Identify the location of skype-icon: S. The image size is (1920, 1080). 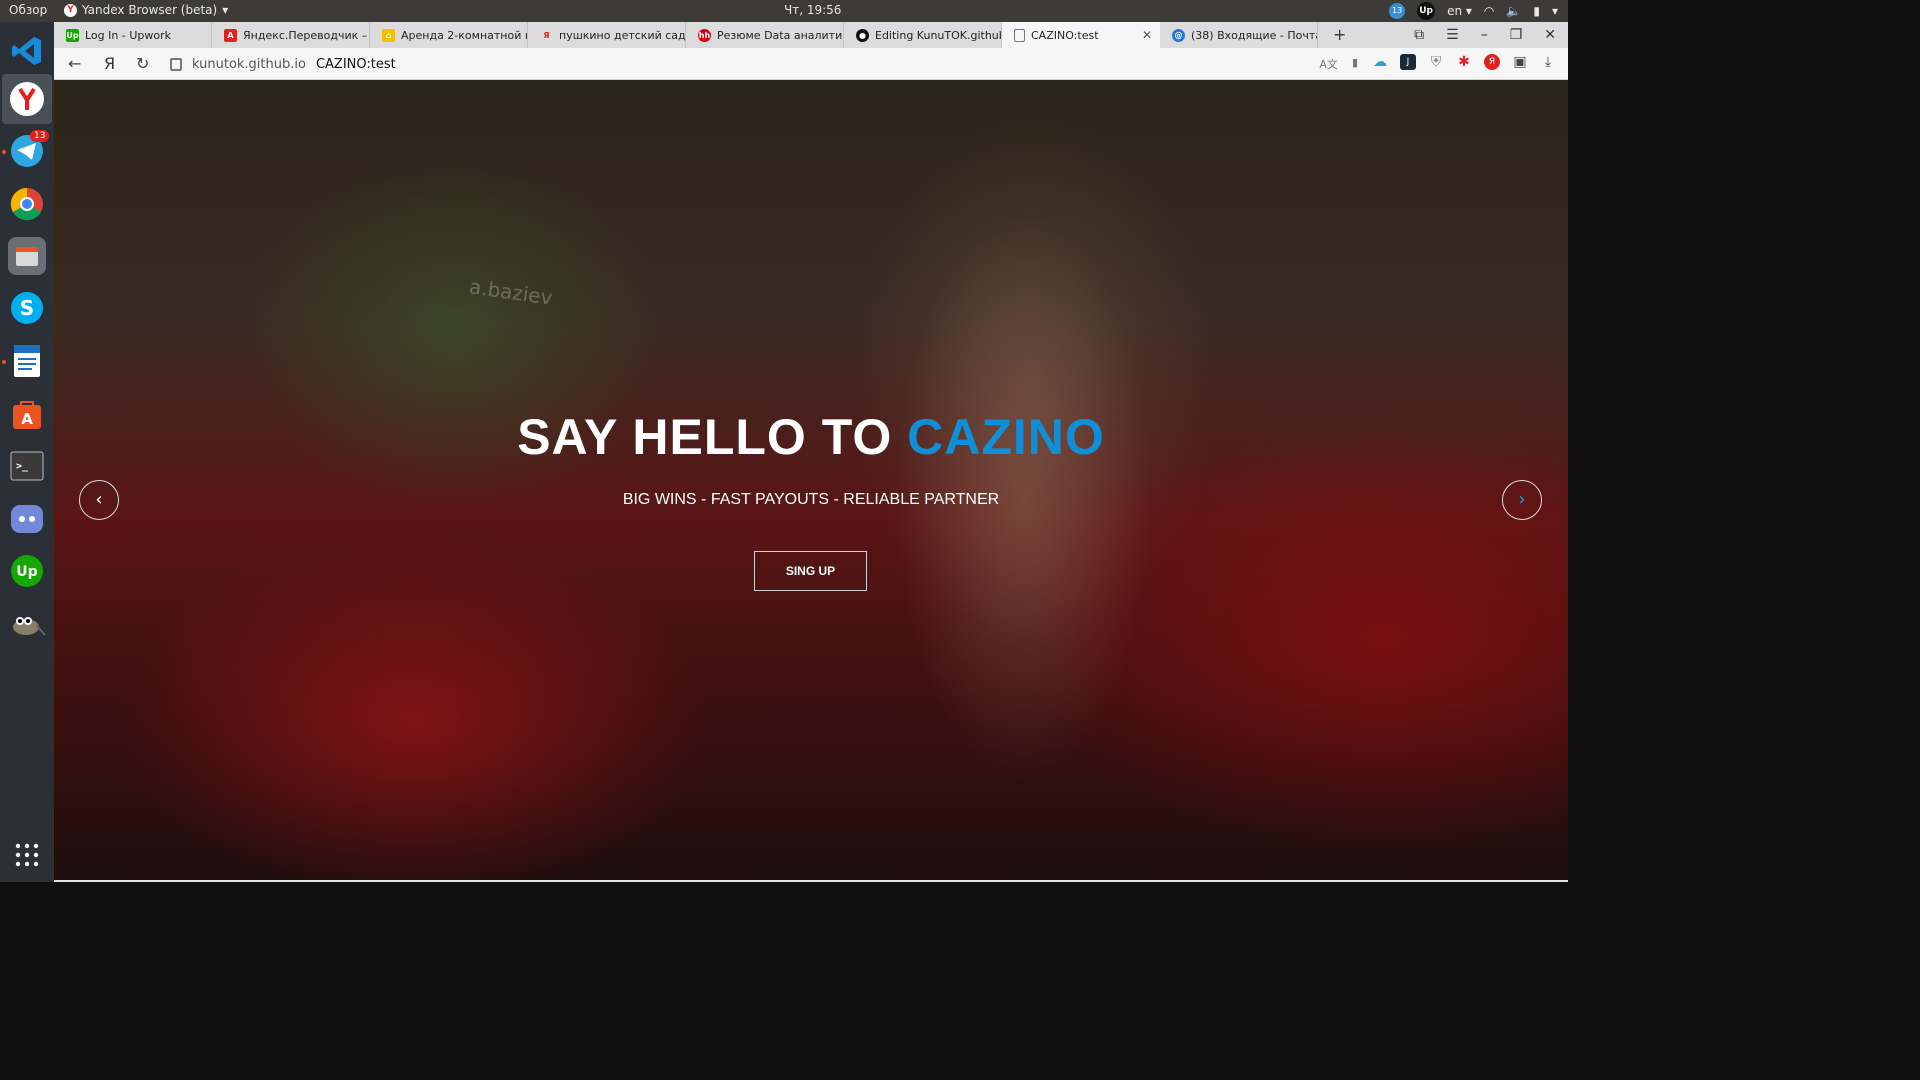
(27, 308).